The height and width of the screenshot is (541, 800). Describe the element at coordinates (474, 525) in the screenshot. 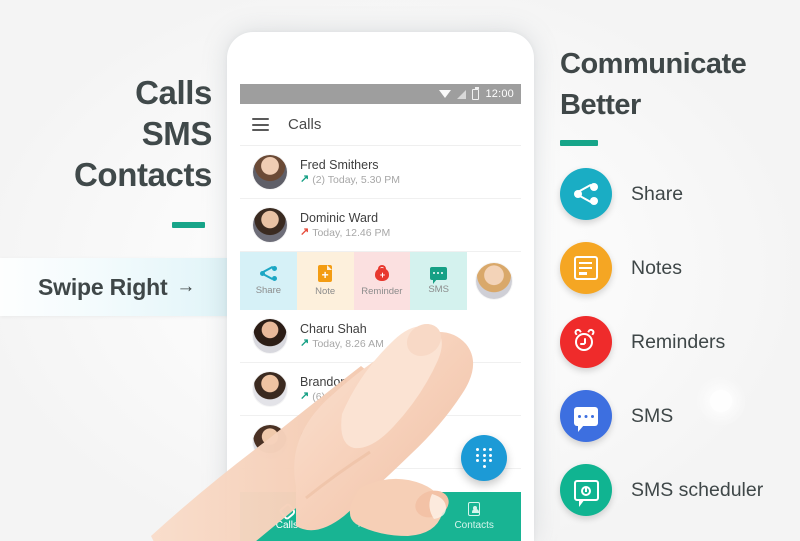

I see `bottom-nav-label: Contacts` at that location.